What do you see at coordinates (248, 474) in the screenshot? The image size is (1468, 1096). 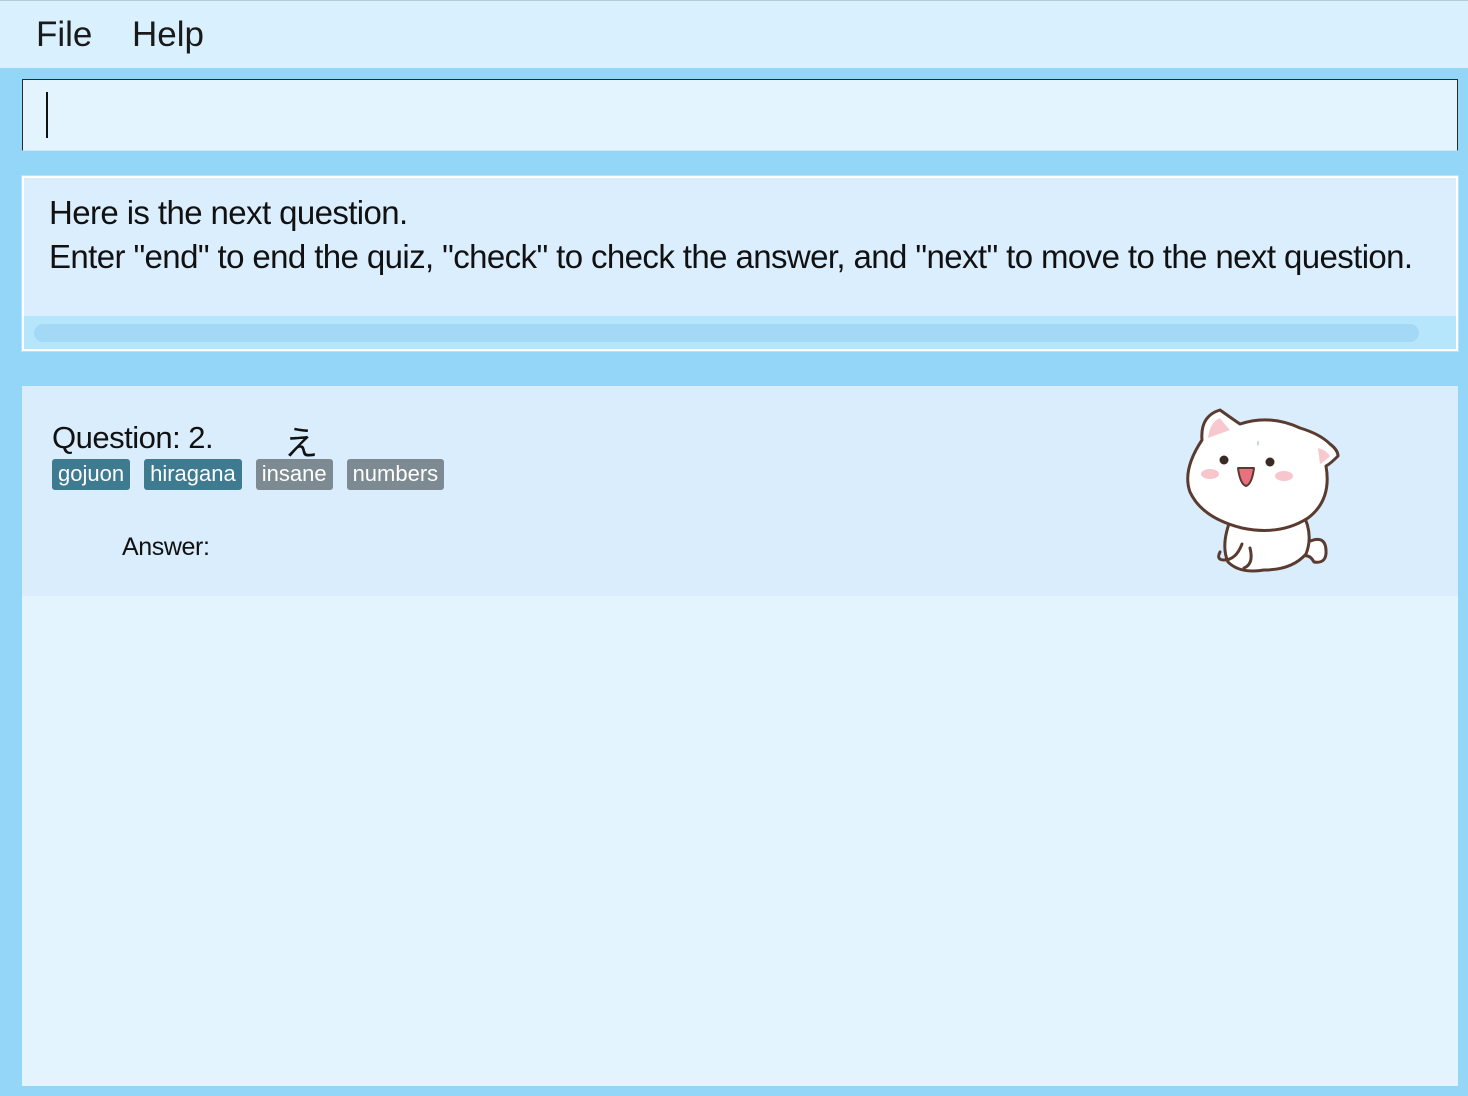 I see `tag-list: gojuon hiragana insane numbers` at bounding box center [248, 474].